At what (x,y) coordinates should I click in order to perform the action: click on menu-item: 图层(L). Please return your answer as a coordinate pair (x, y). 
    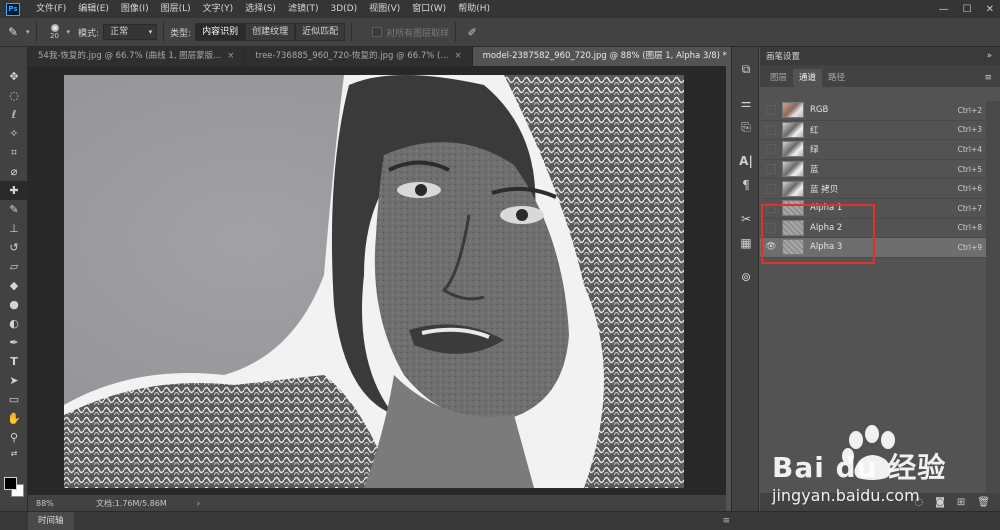
    Looking at the image, I should click on (176, 9).